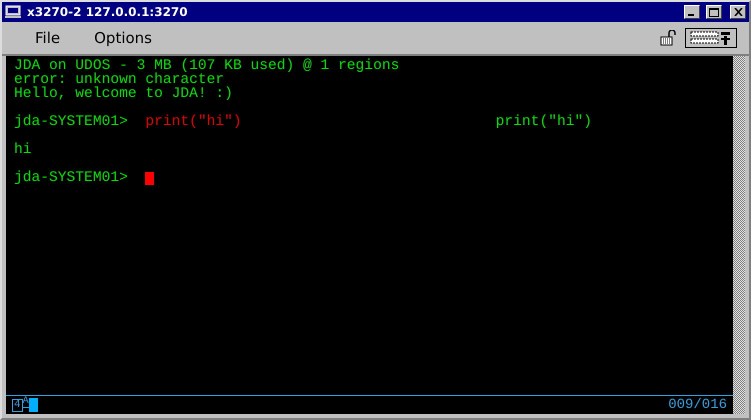 The image size is (751, 420). I want to click on command-echo: print("hi"), so click(544, 122).